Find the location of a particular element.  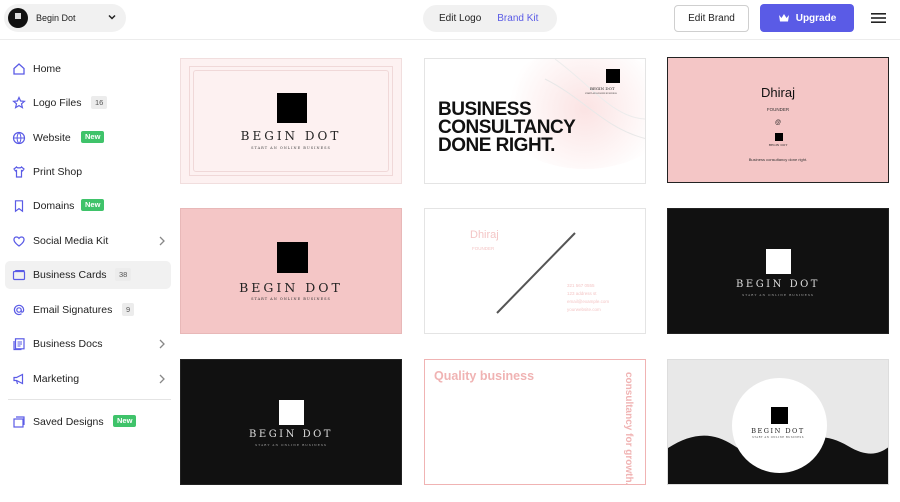

person-name: Dhiraj is located at coordinates (778, 92).